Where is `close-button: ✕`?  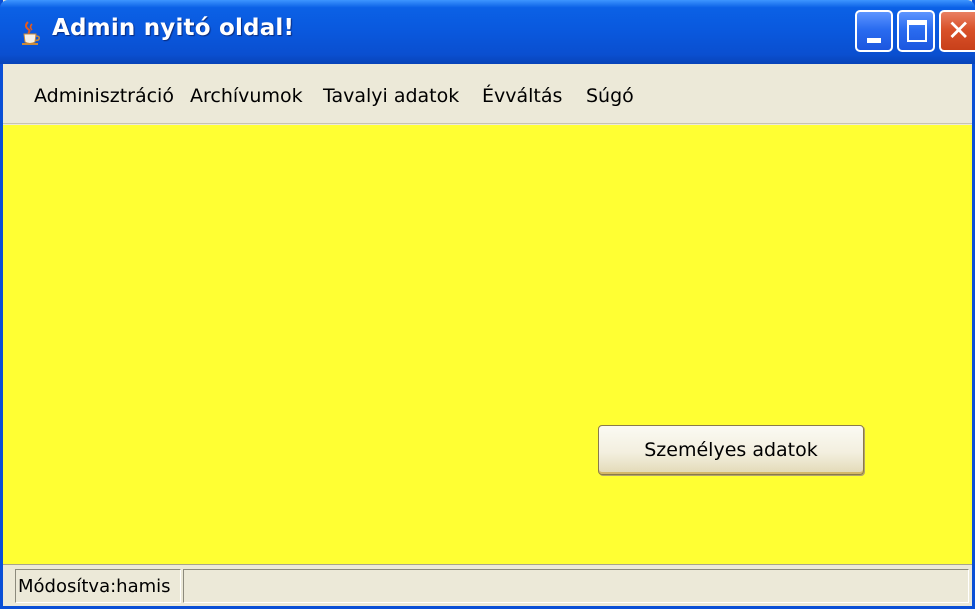 close-button: ✕ is located at coordinates (957, 31).